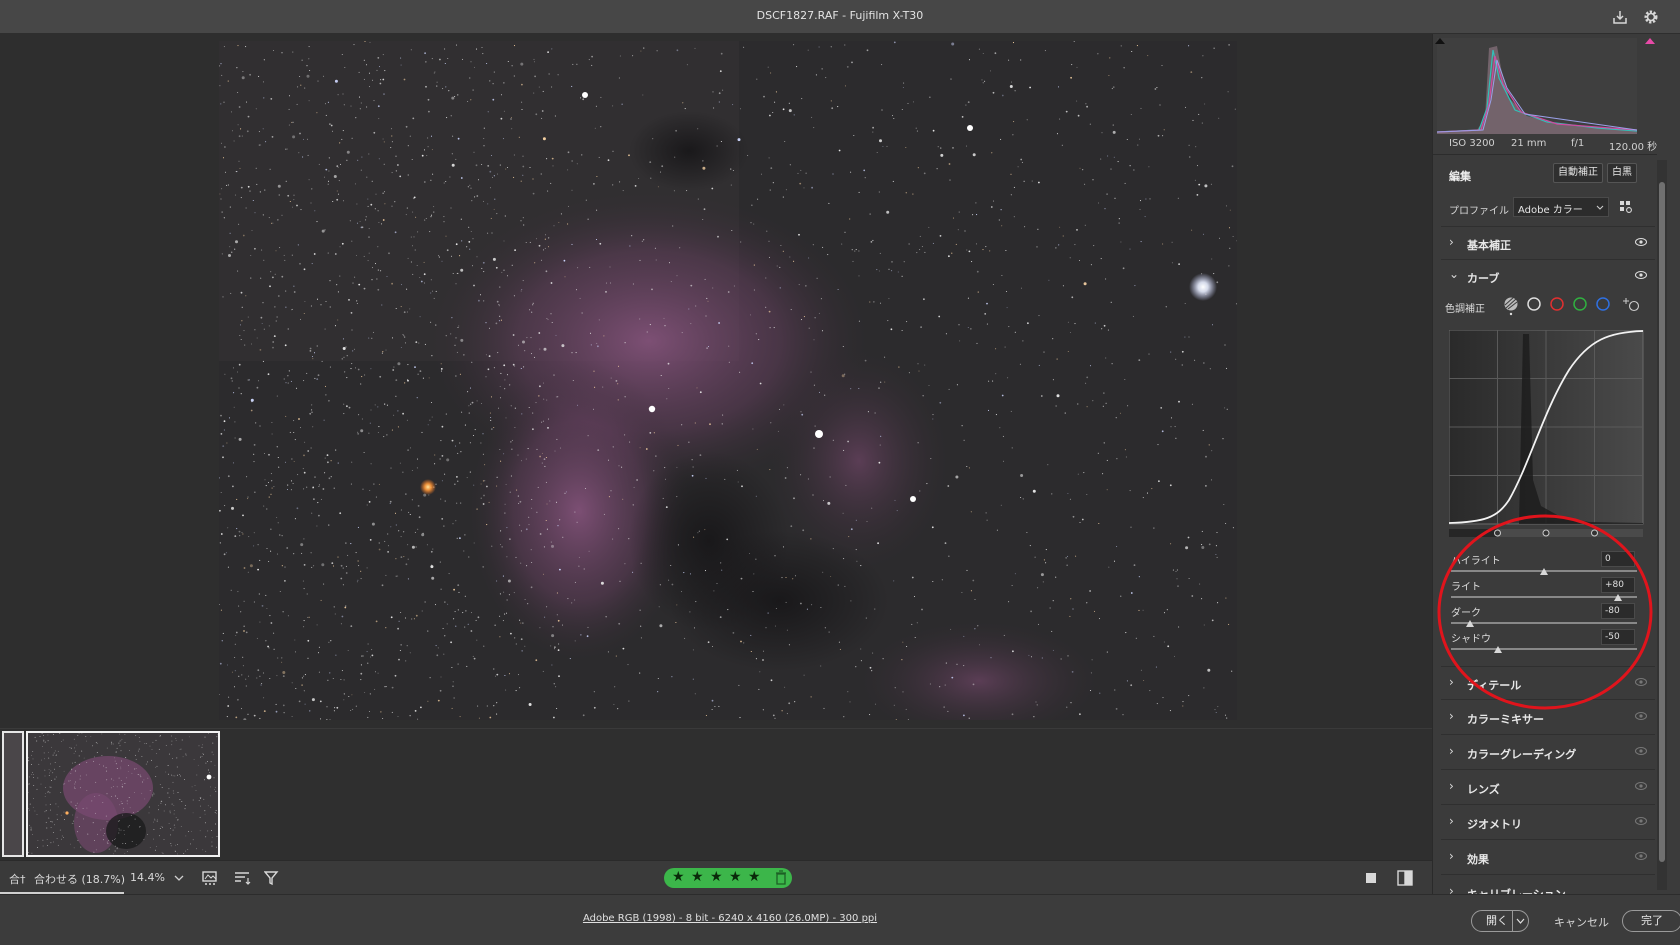 Image resolution: width=1680 pixels, height=945 pixels. I want to click on section-calibration: › キャリブレーション, so click(1548, 885).